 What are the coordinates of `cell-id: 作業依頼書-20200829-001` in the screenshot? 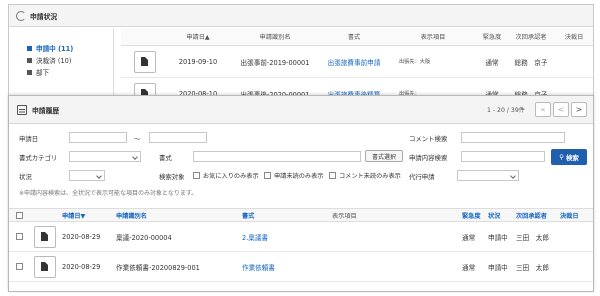 It's located at (158, 267).